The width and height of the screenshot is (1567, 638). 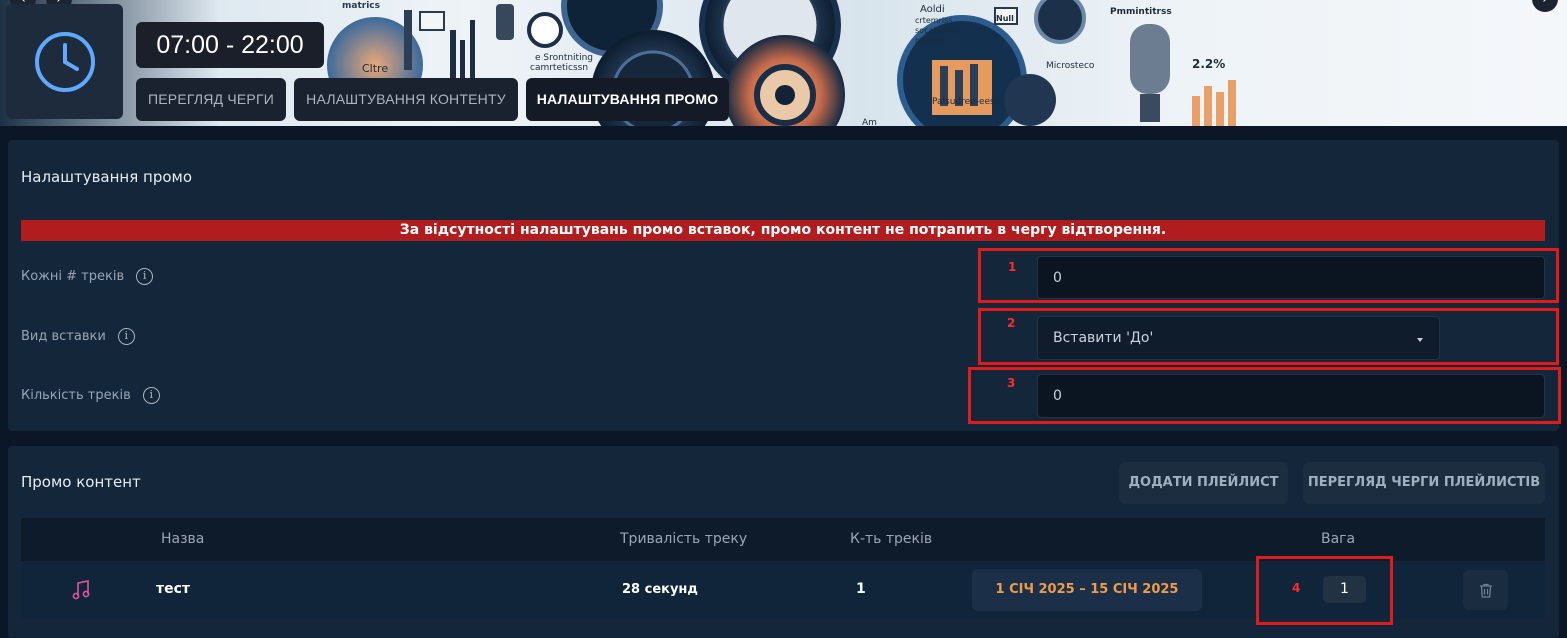 I want to click on banner-text-4: socahtionip, so click(x=938, y=30).